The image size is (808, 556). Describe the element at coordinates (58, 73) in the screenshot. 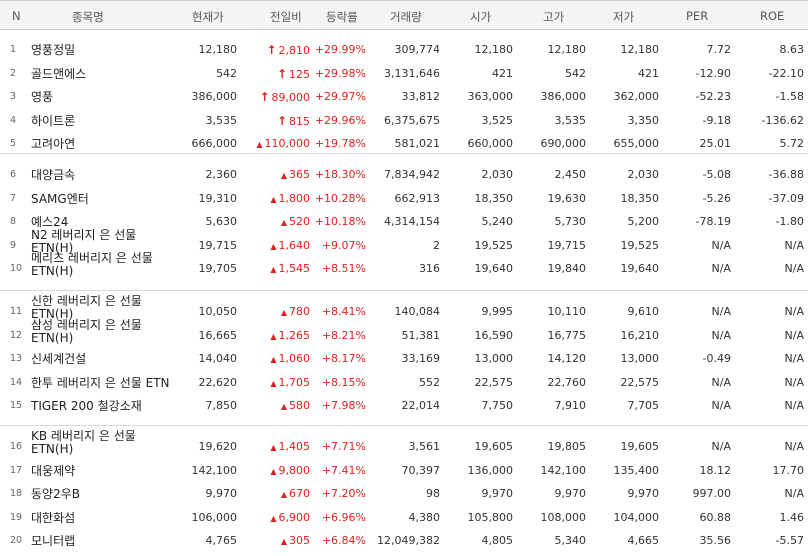

I see `stock-name-link: 골드앤에스` at that location.